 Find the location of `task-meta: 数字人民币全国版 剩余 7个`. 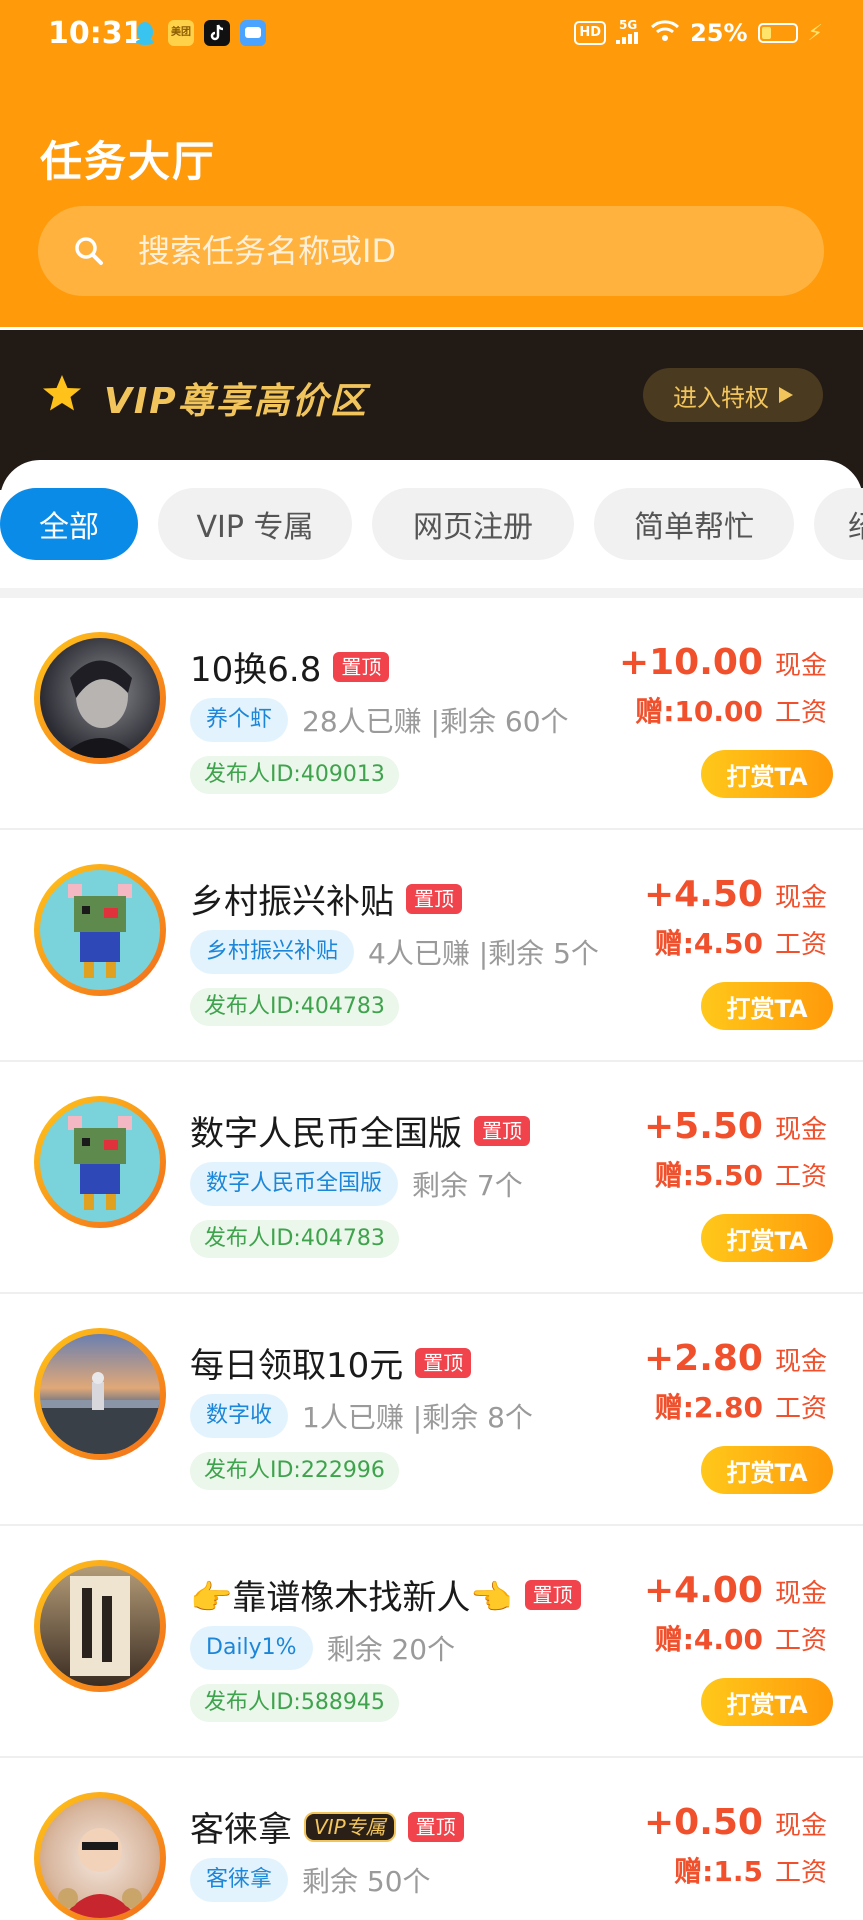

task-meta: 数字人民币全国版 剩余 7个 is located at coordinates (356, 1184).